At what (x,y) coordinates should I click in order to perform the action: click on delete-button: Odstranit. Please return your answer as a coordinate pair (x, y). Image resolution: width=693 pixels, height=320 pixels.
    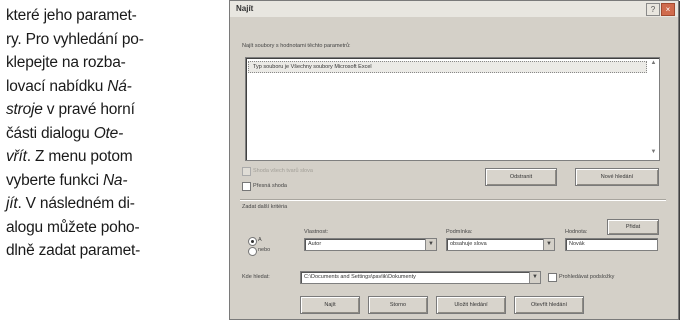
    Looking at the image, I should click on (521, 177).